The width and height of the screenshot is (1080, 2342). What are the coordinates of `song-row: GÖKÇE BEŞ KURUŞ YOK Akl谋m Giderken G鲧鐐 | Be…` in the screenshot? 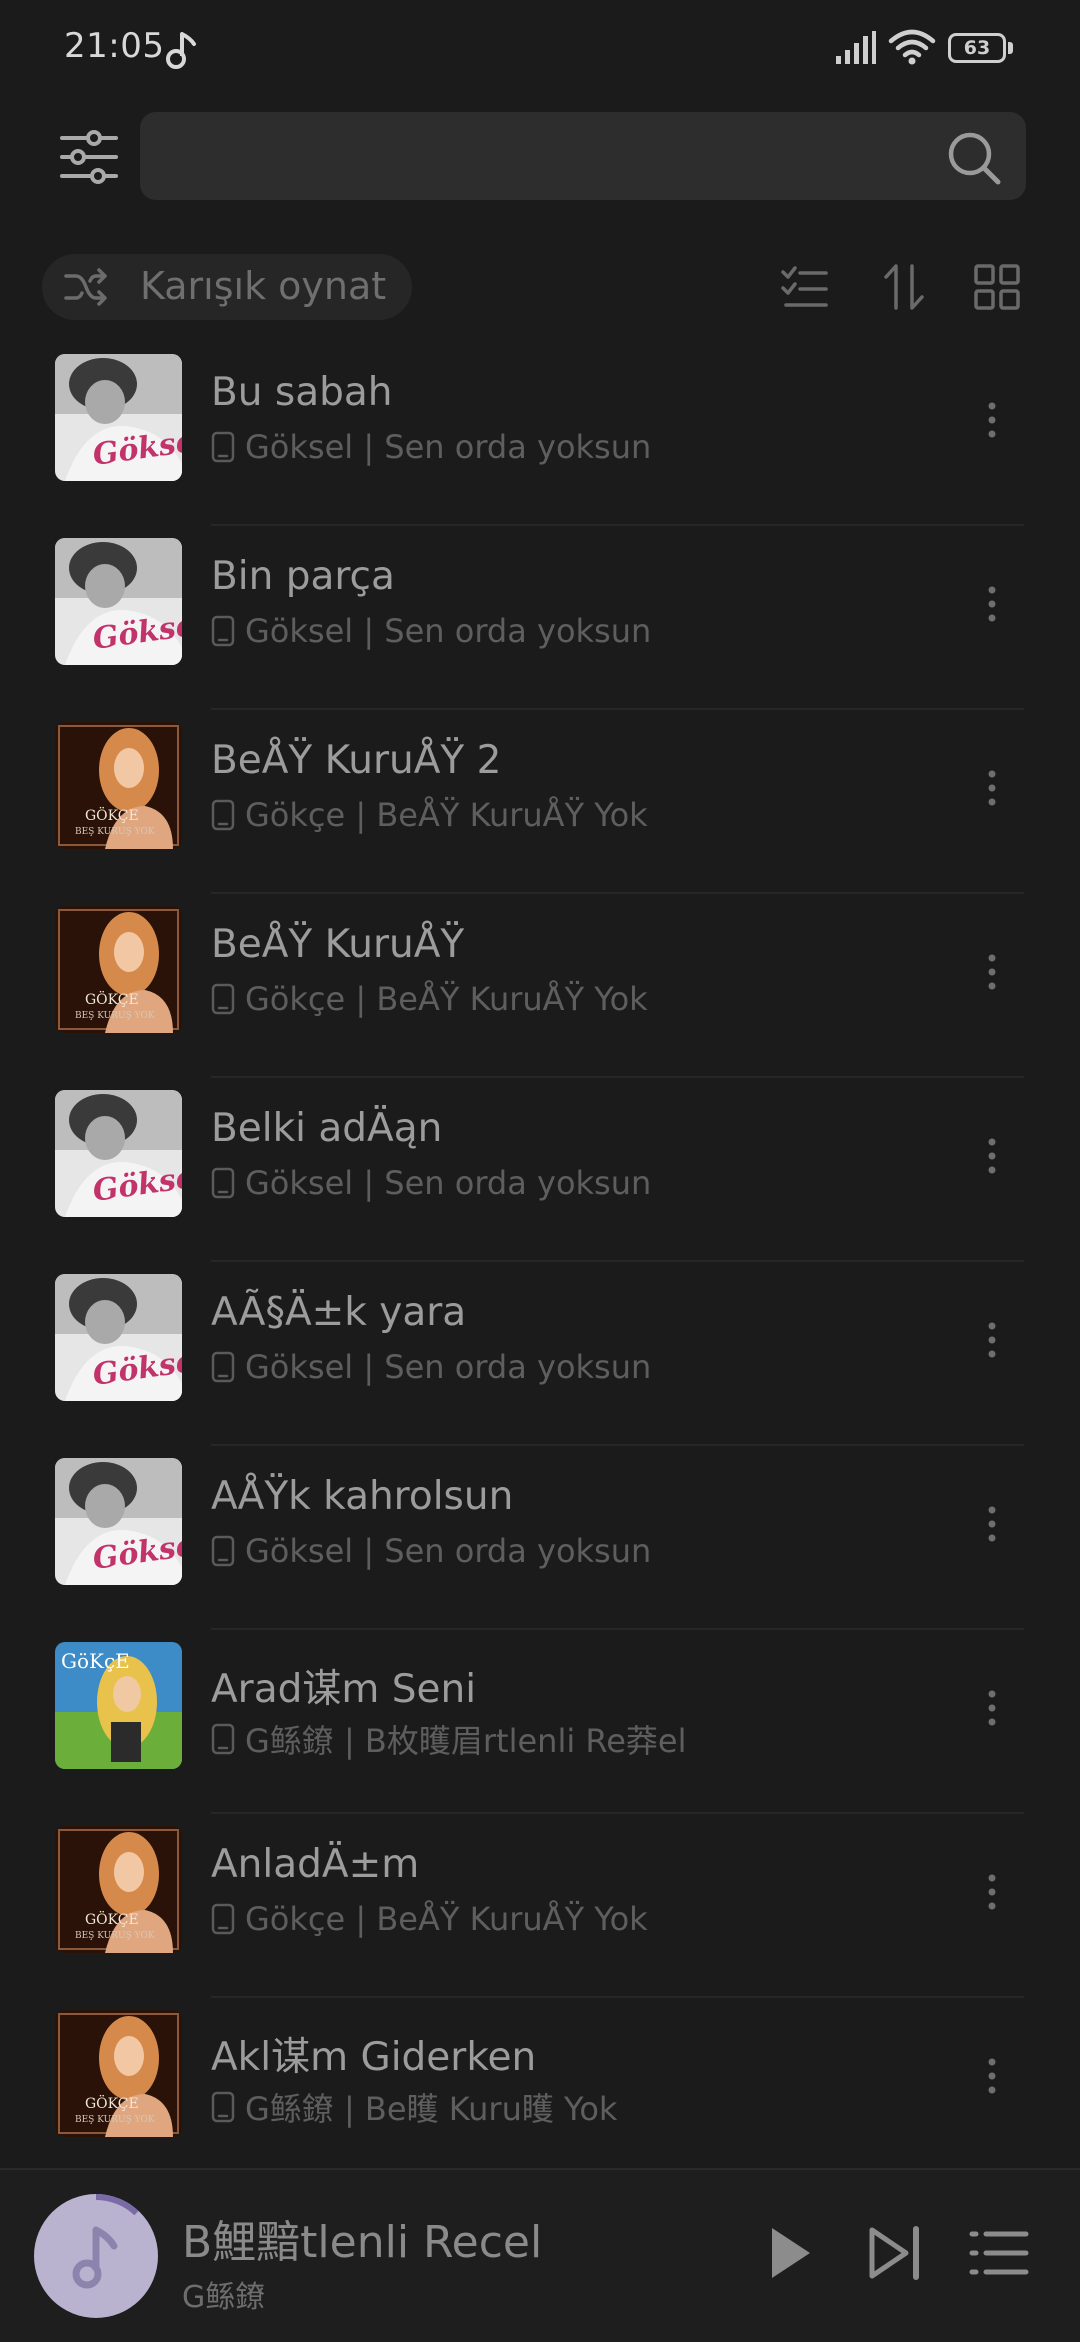 It's located at (540, 2090).